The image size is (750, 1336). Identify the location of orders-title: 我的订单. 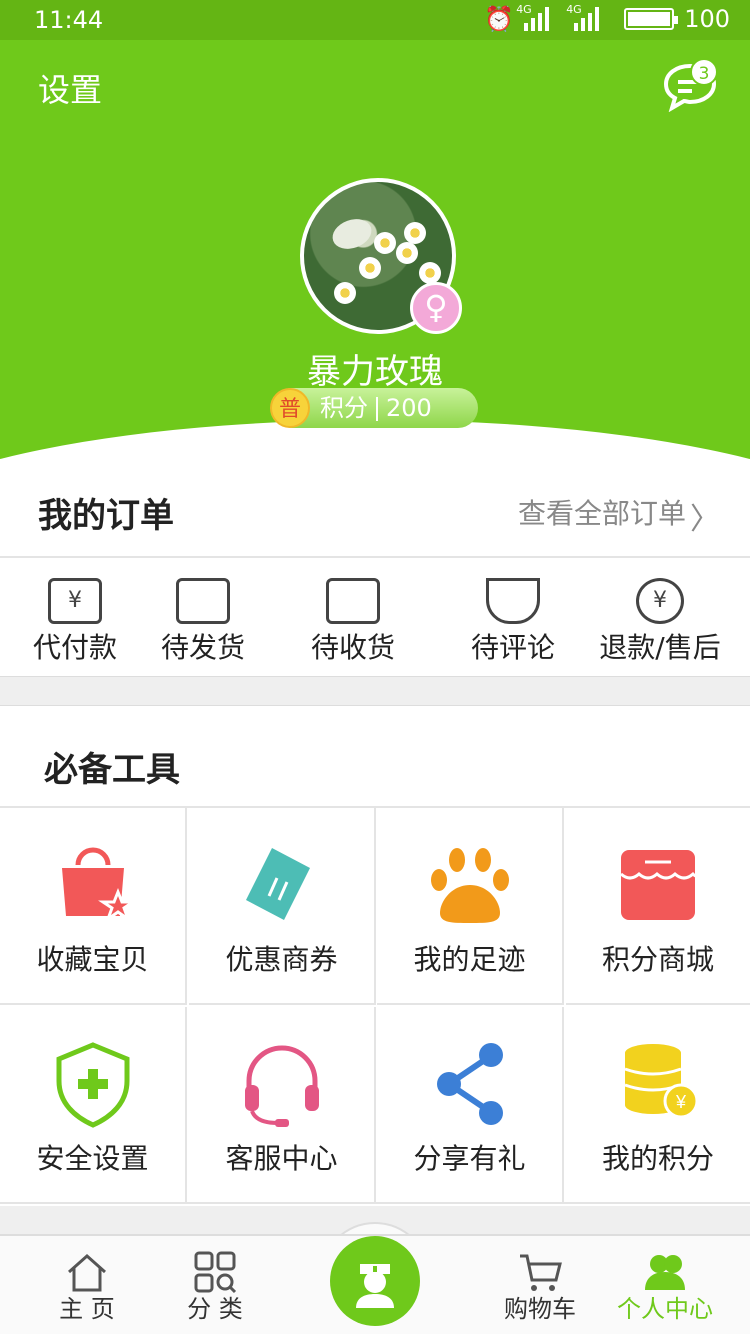
(106, 516).